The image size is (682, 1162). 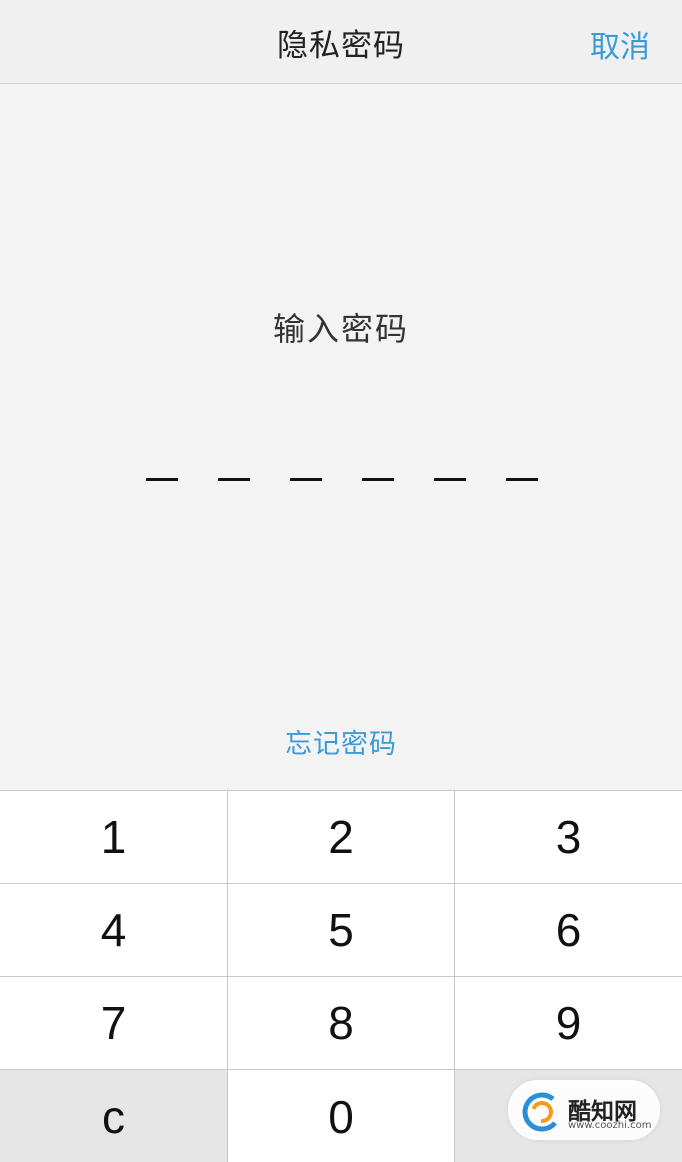 What do you see at coordinates (568, 930) in the screenshot?
I see `key-6: 6` at bounding box center [568, 930].